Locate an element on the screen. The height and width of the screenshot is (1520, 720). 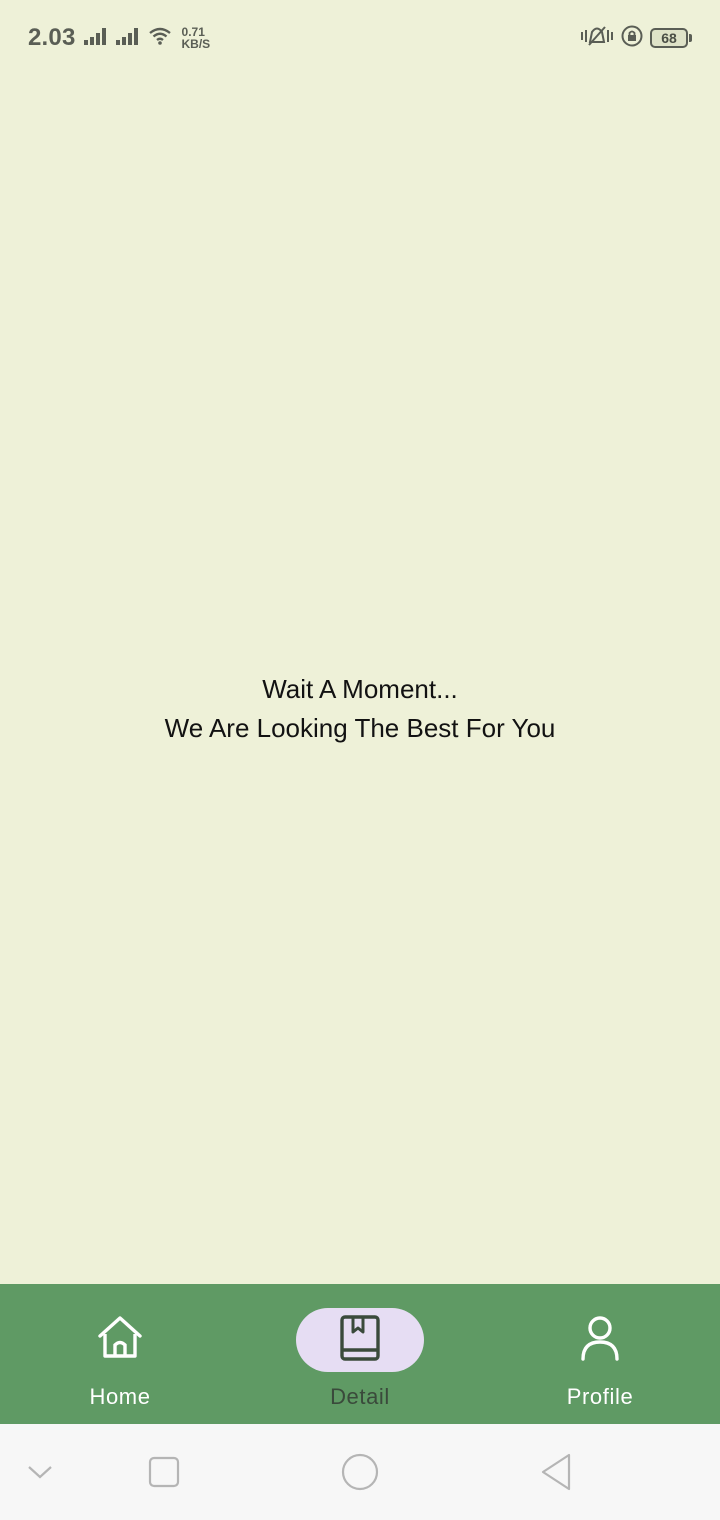
status-left: 2.03 0.71 KB/S is located at coordinates (119, 38).